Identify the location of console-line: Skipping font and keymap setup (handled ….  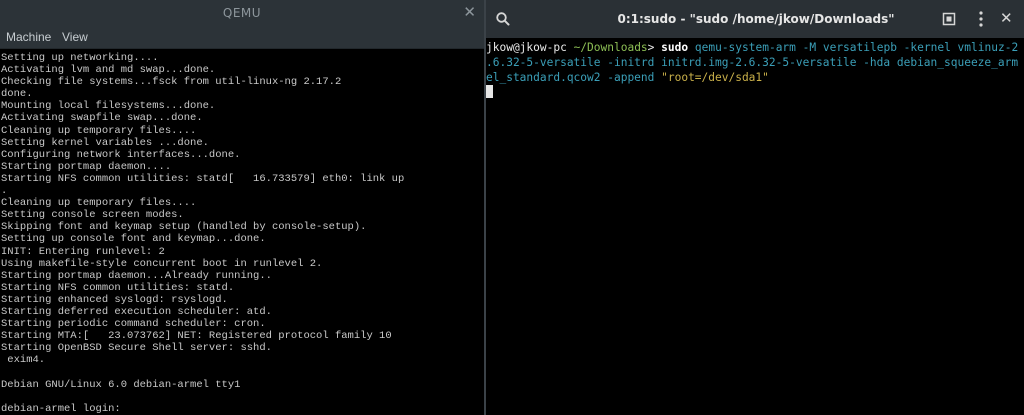
(184, 227).